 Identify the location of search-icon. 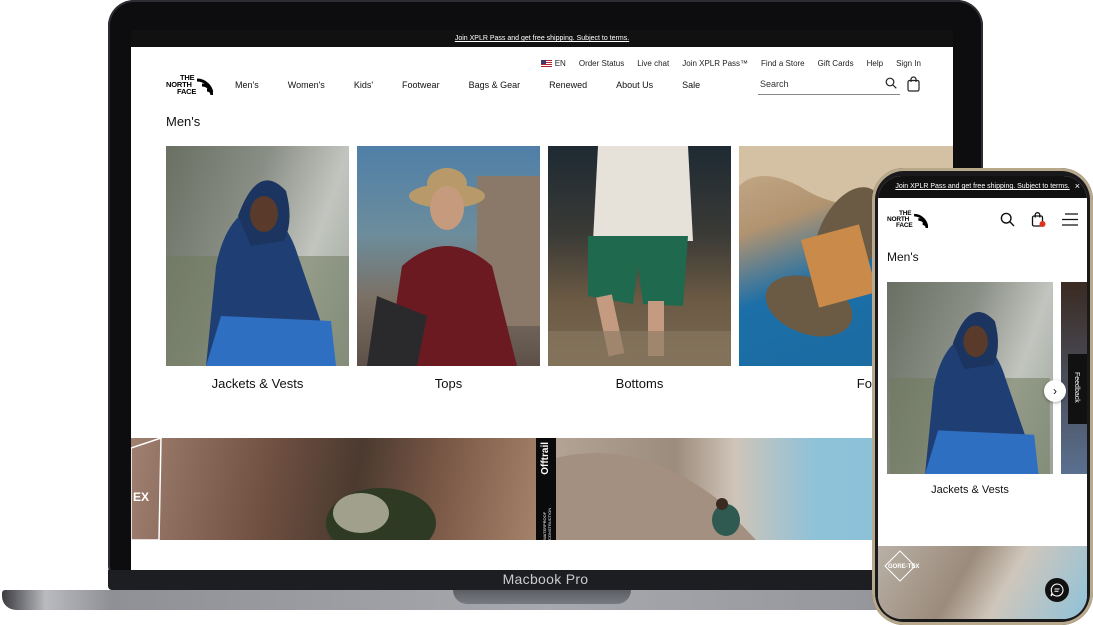
(891, 83).